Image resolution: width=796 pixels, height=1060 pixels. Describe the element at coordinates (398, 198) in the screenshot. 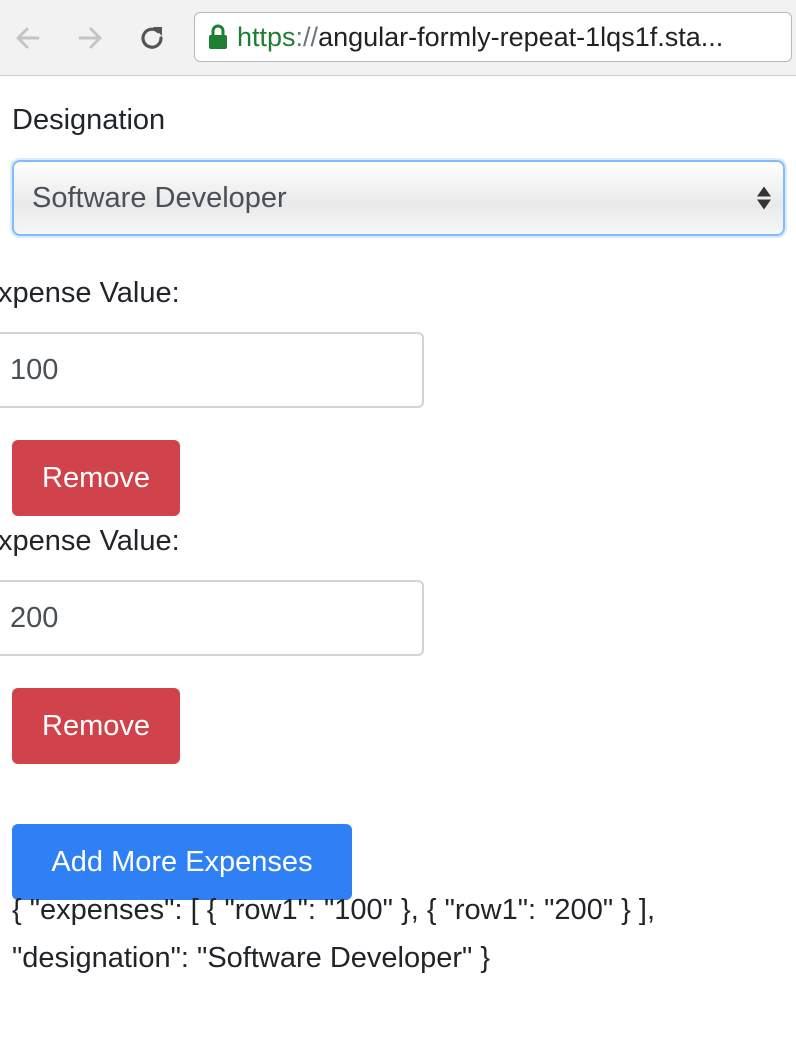

I see `designation-select: Software Developer` at that location.